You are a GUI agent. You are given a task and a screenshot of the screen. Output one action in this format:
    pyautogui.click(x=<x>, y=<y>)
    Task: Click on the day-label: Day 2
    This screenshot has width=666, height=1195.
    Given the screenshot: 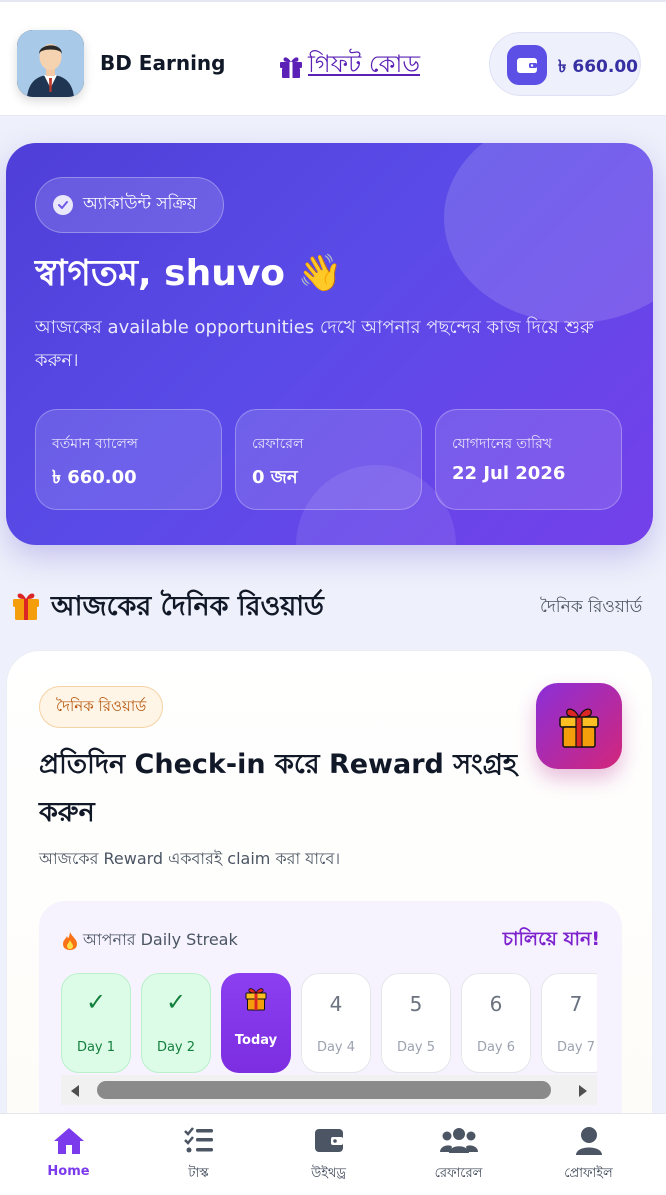 What is the action you would take?
    pyautogui.click(x=176, y=1047)
    